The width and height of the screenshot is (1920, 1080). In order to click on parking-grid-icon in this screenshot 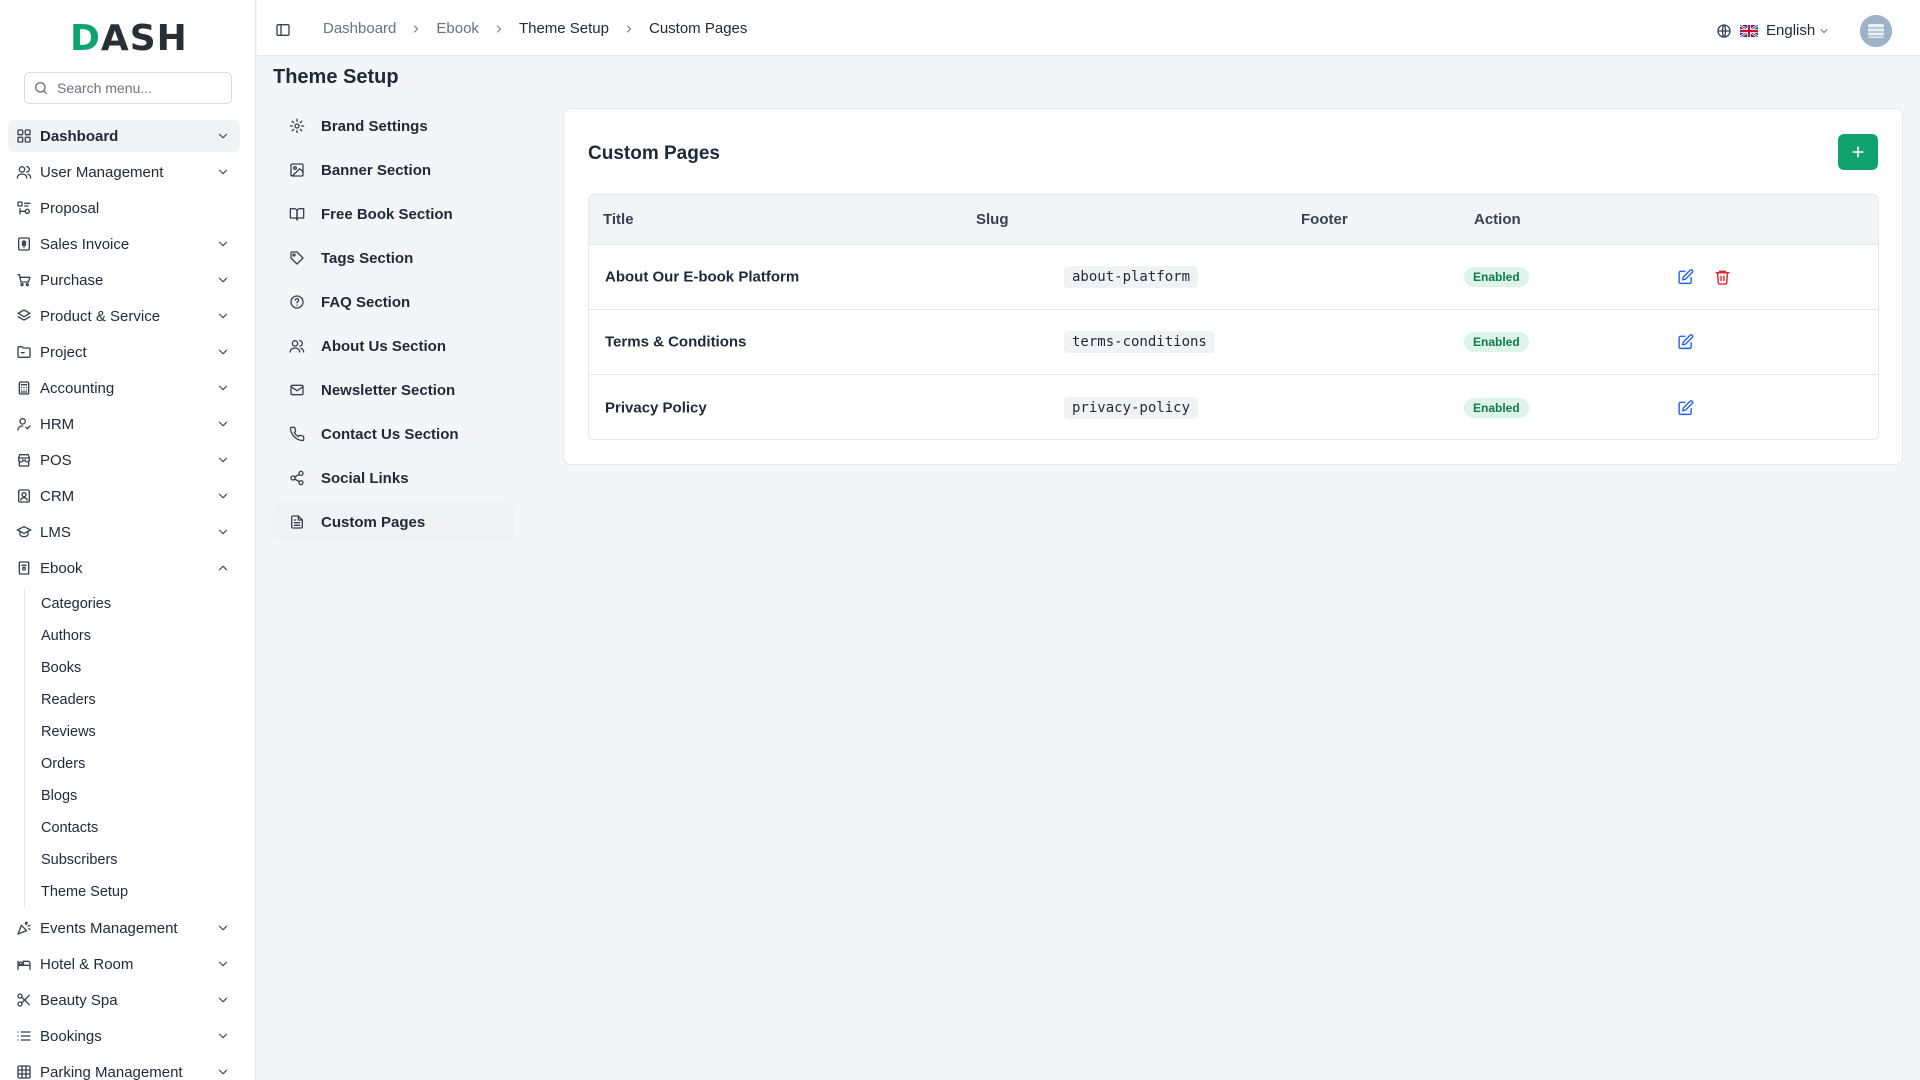, I will do `click(24, 1072)`.